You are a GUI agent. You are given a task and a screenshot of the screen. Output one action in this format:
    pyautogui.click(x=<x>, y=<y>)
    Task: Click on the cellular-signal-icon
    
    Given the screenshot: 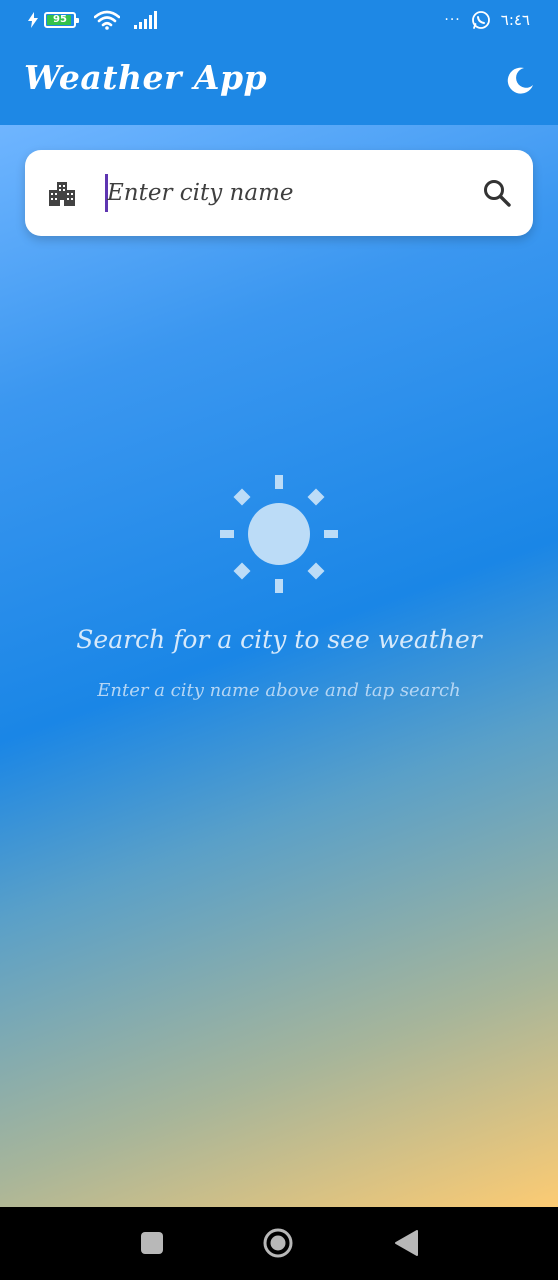 What is the action you would take?
    pyautogui.click(x=145, y=20)
    